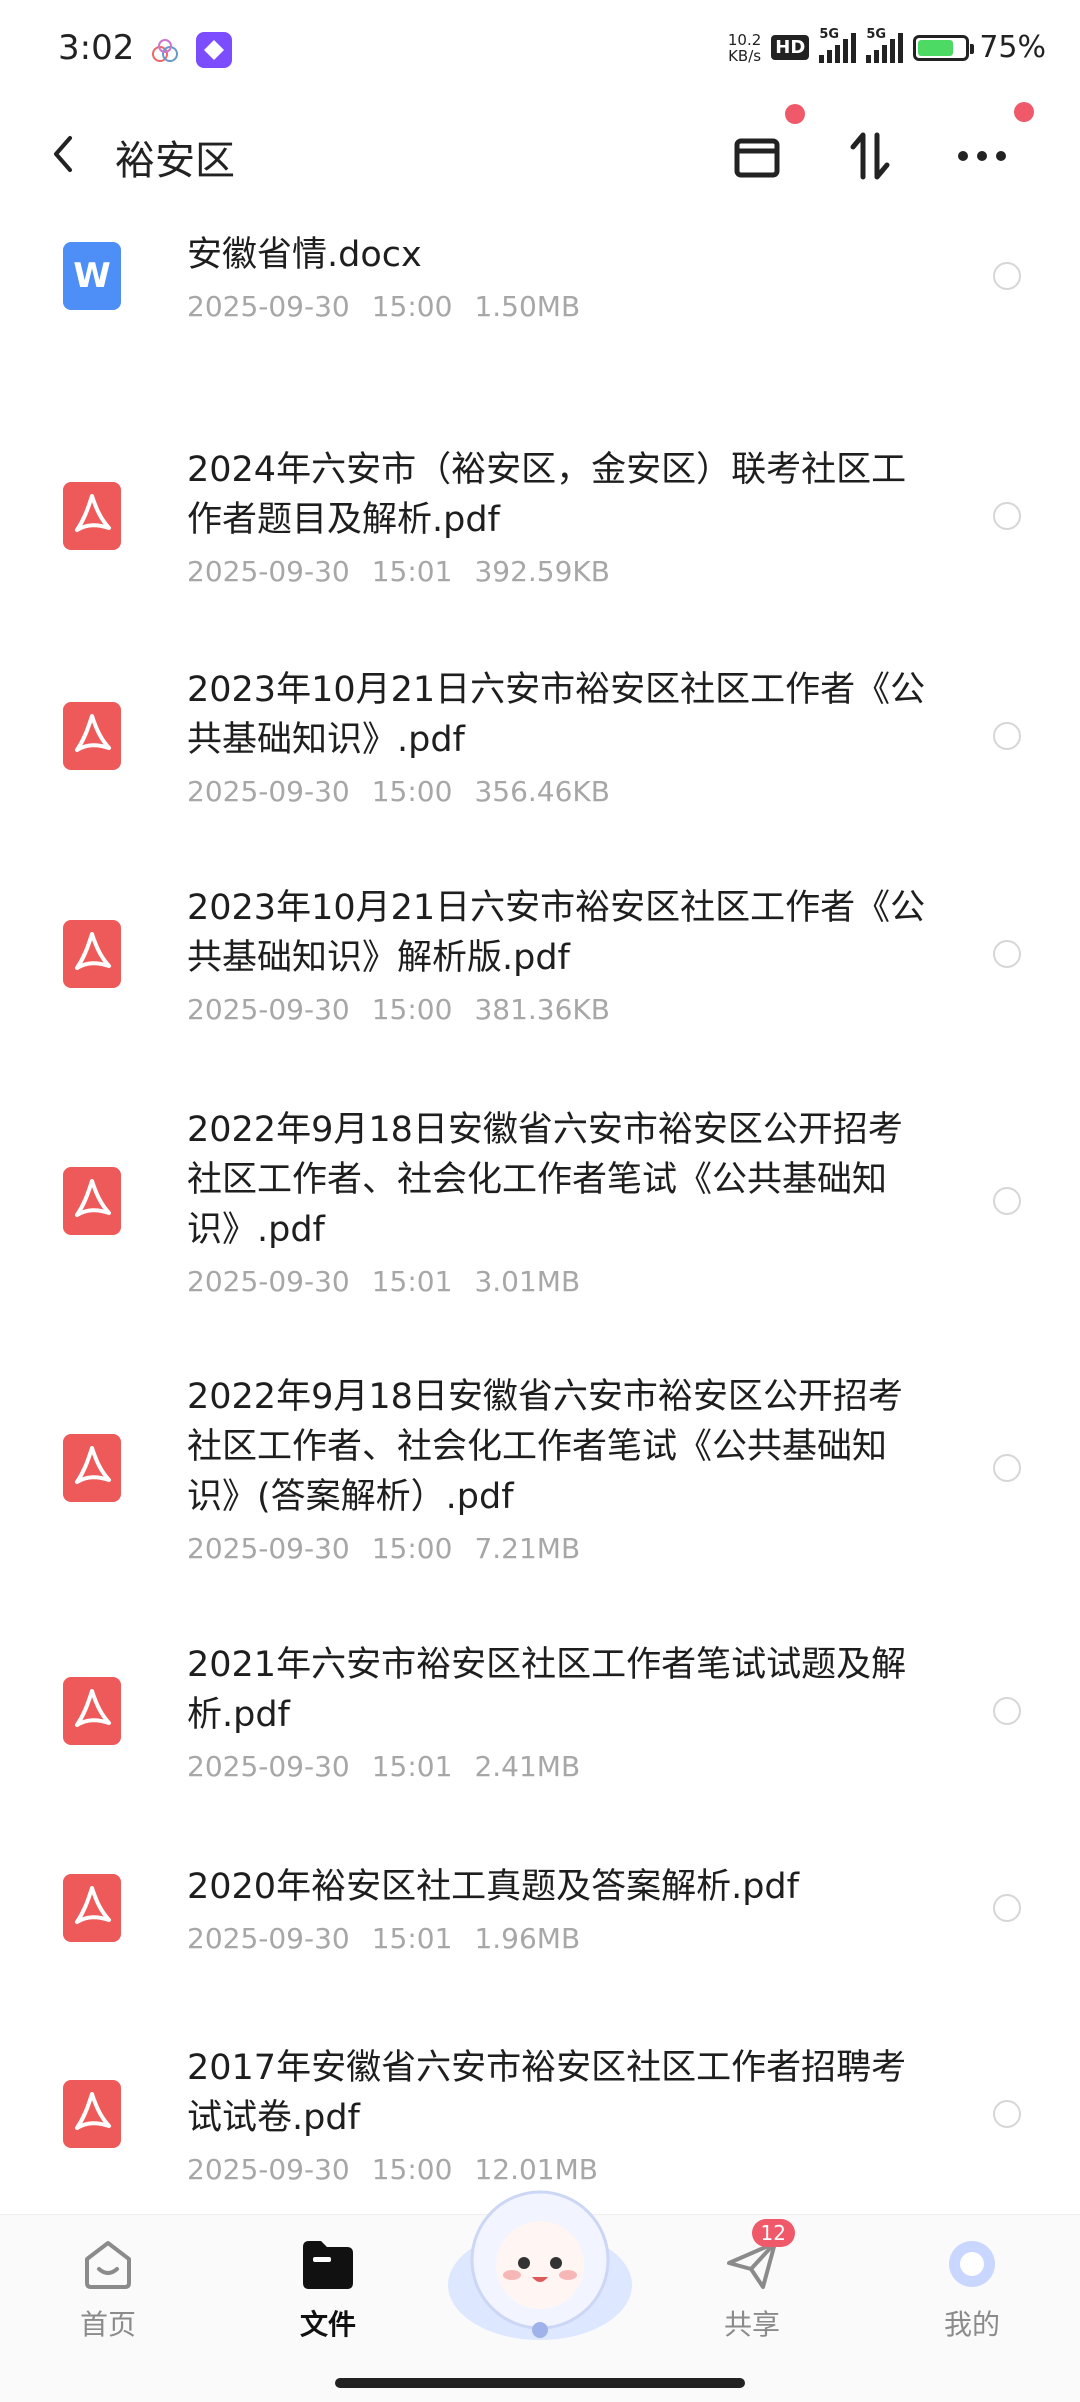 This screenshot has width=1080, height=2402. What do you see at coordinates (790, 47) in the screenshot?
I see `hd-badge: HD` at bounding box center [790, 47].